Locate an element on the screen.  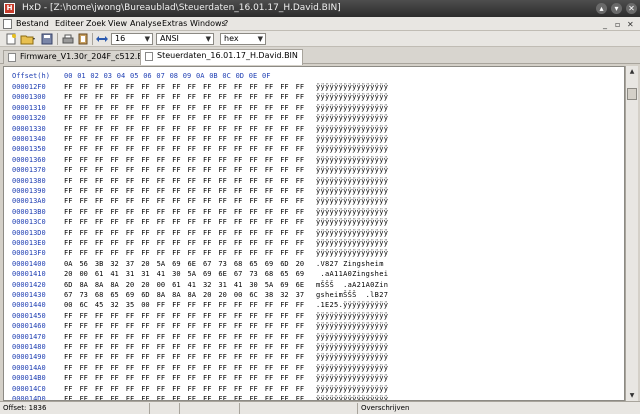
row-offset: 00001320 is located at coordinates (29, 118).